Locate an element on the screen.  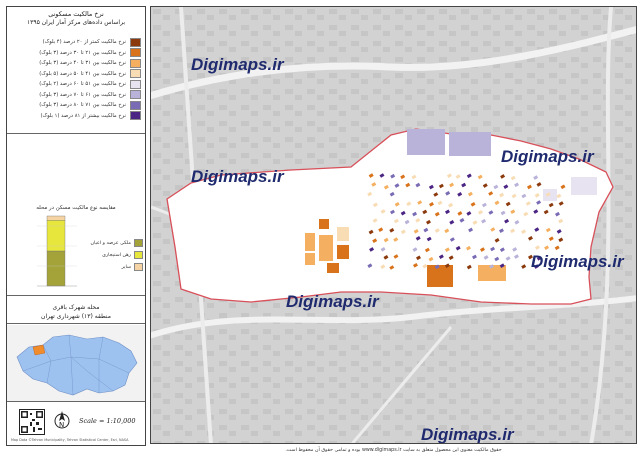
legend-item: نرخ مالکیت بین ۳۱ تا ۴۰ درصد (۳ بلوک) is located at coordinates (76, 63).